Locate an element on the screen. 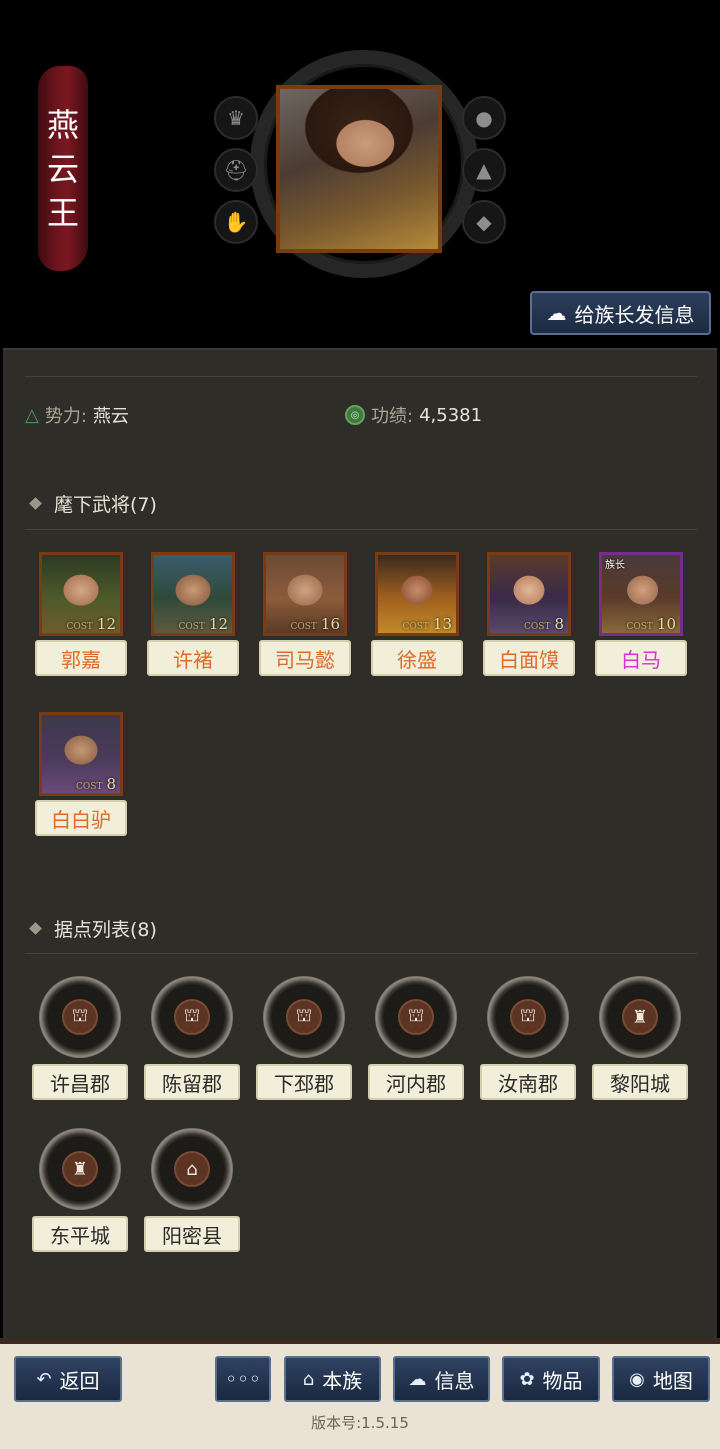  stronghold-name: 黎阳城 is located at coordinates (640, 1082).